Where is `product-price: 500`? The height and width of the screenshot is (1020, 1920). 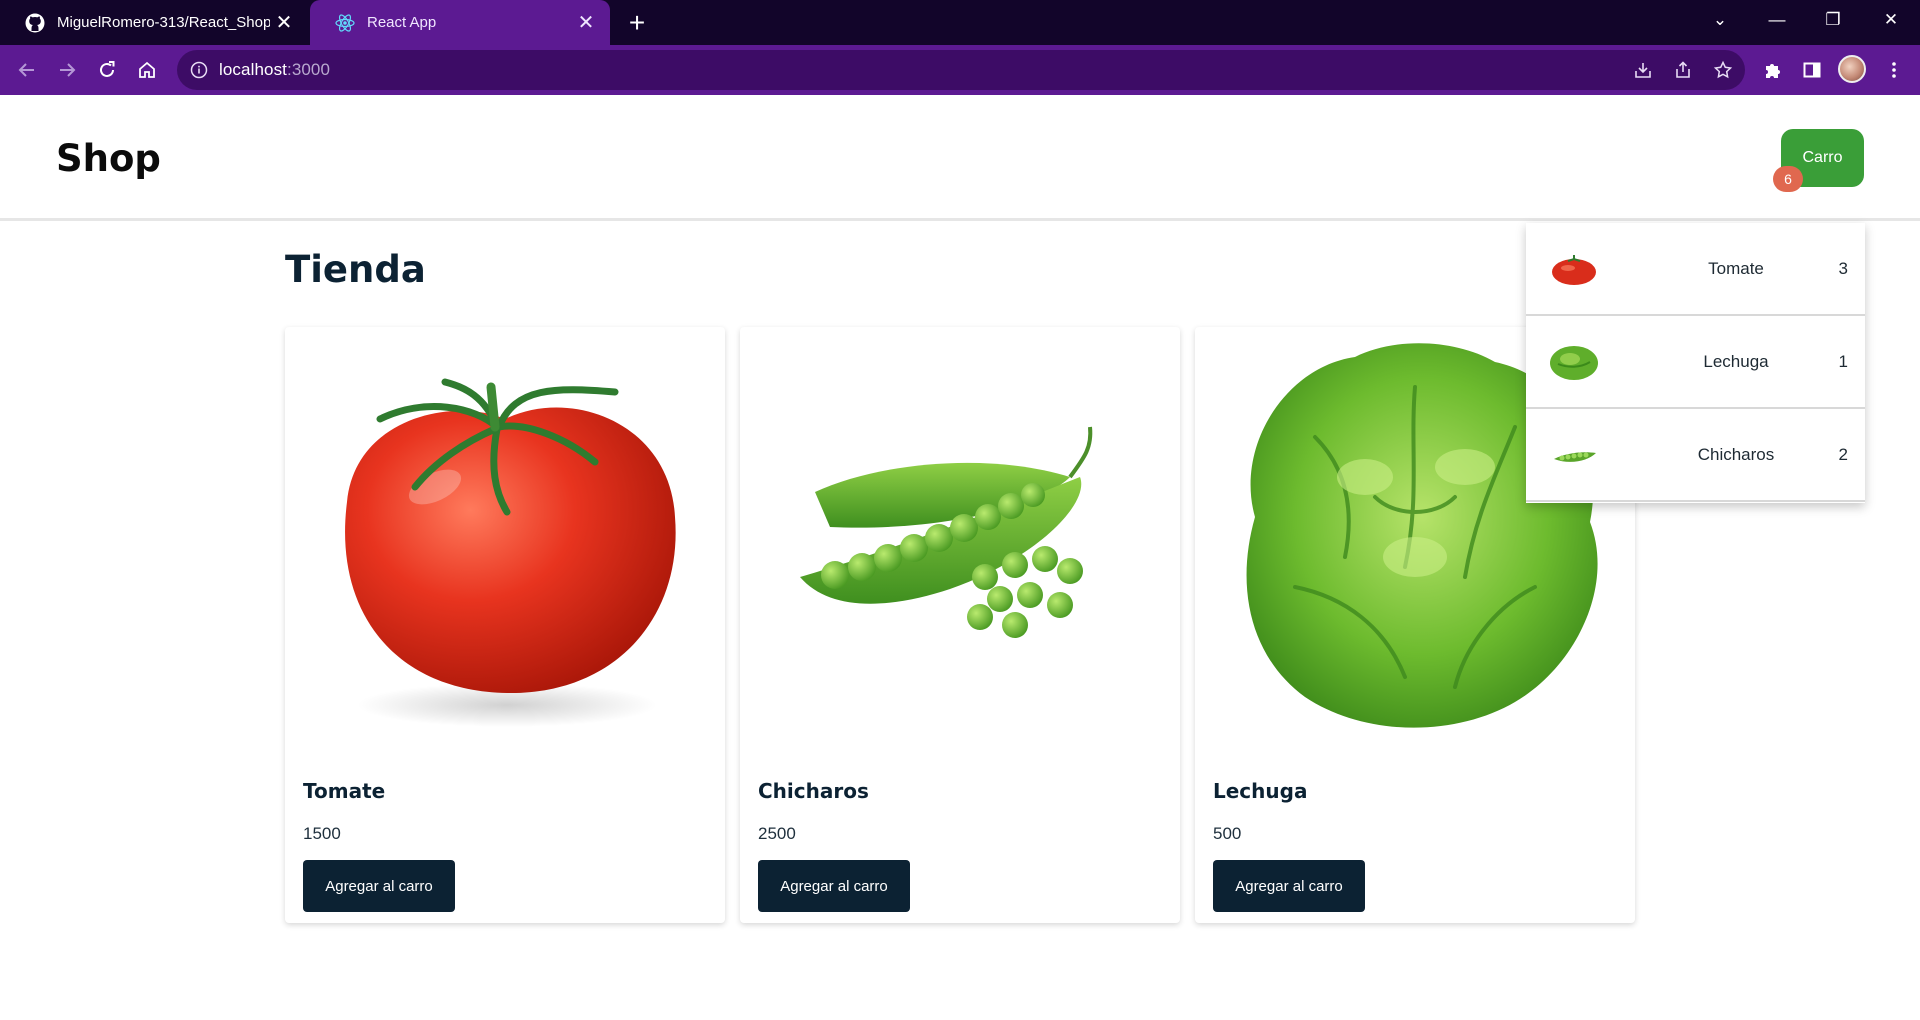 product-price: 500 is located at coordinates (1227, 833).